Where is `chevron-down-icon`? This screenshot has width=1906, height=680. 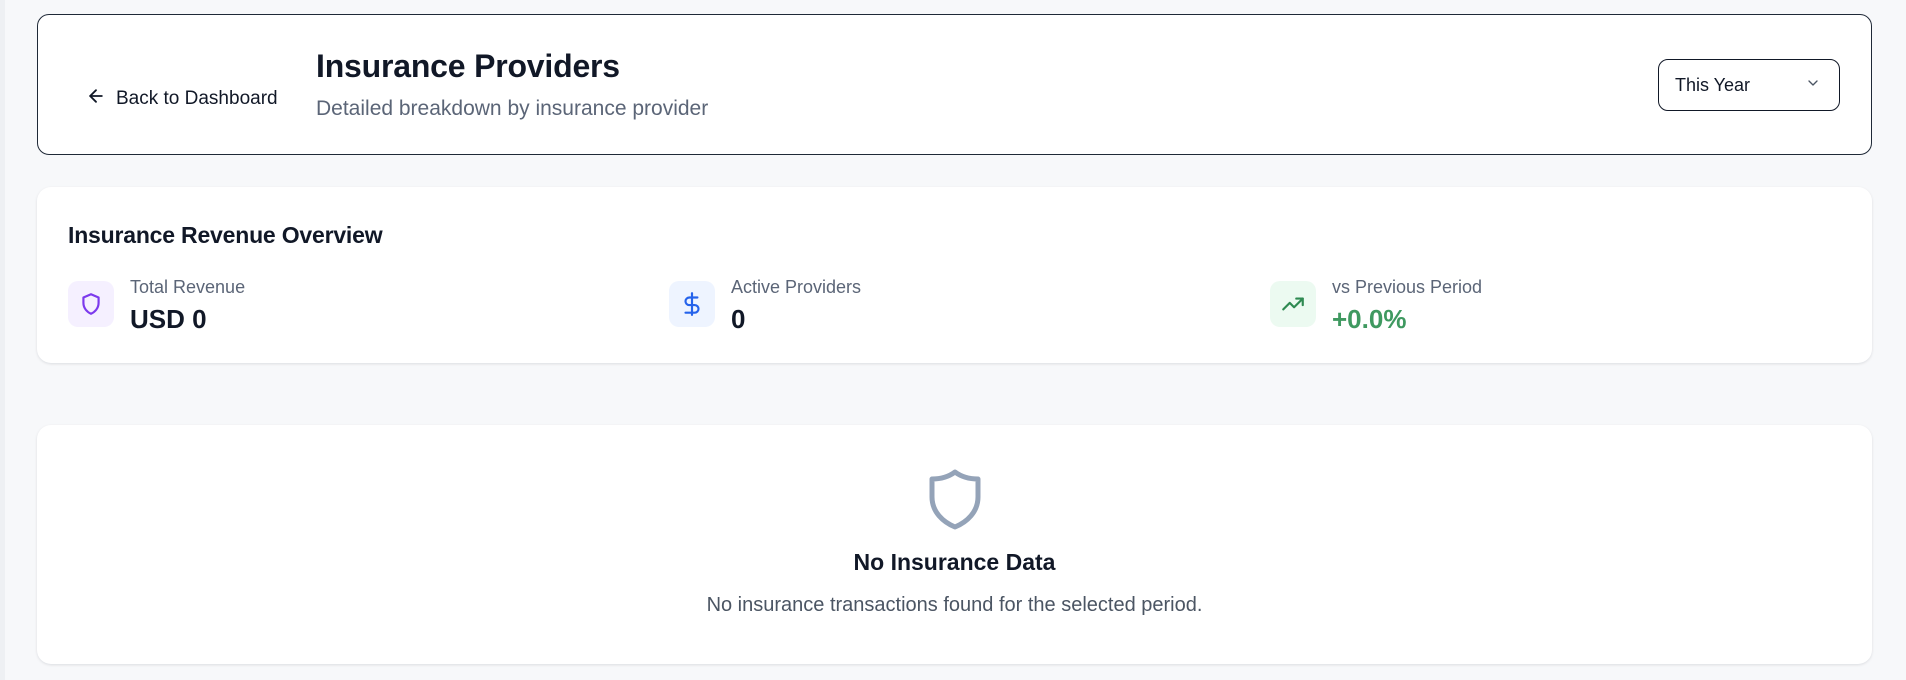
chevron-down-icon is located at coordinates (1813, 85).